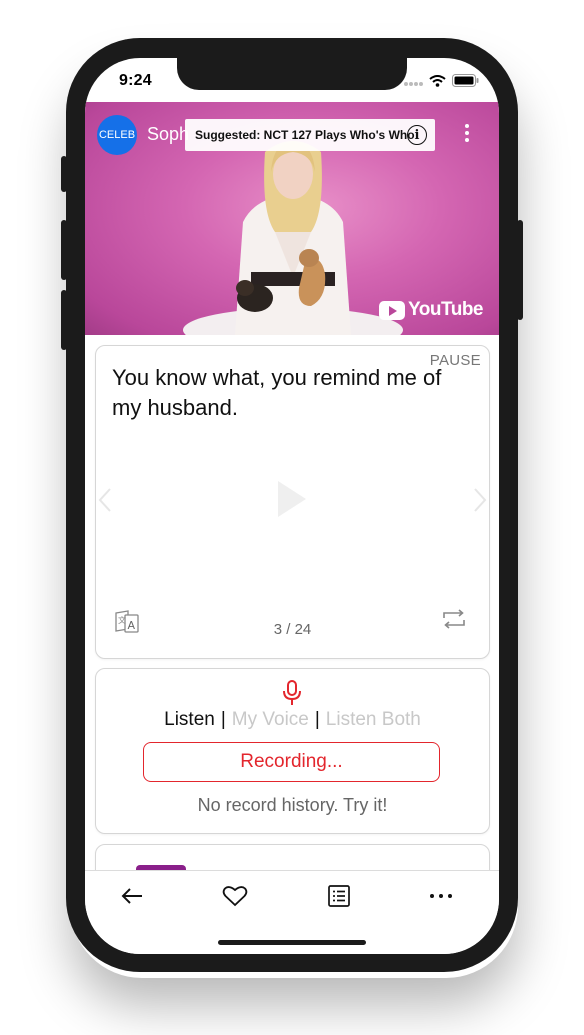  Describe the element at coordinates (64, 320) in the screenshot. I see `volume-down-button` at that location.